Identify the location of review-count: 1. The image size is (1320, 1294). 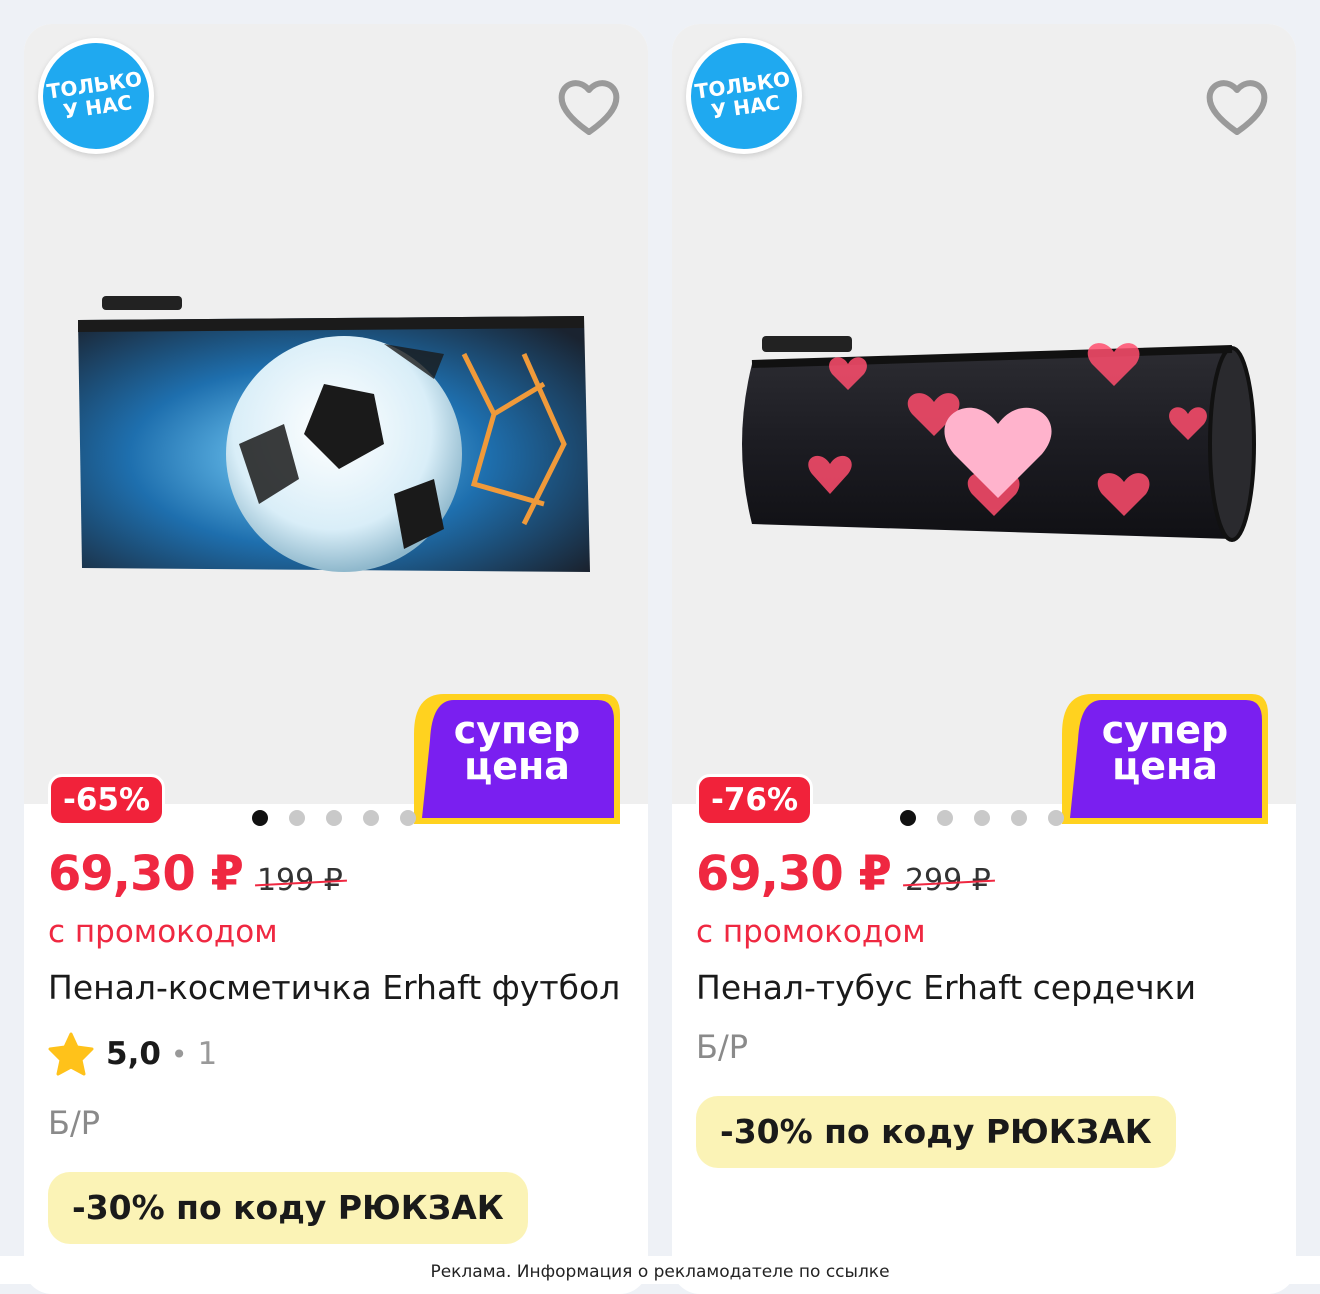
(207, 1054).